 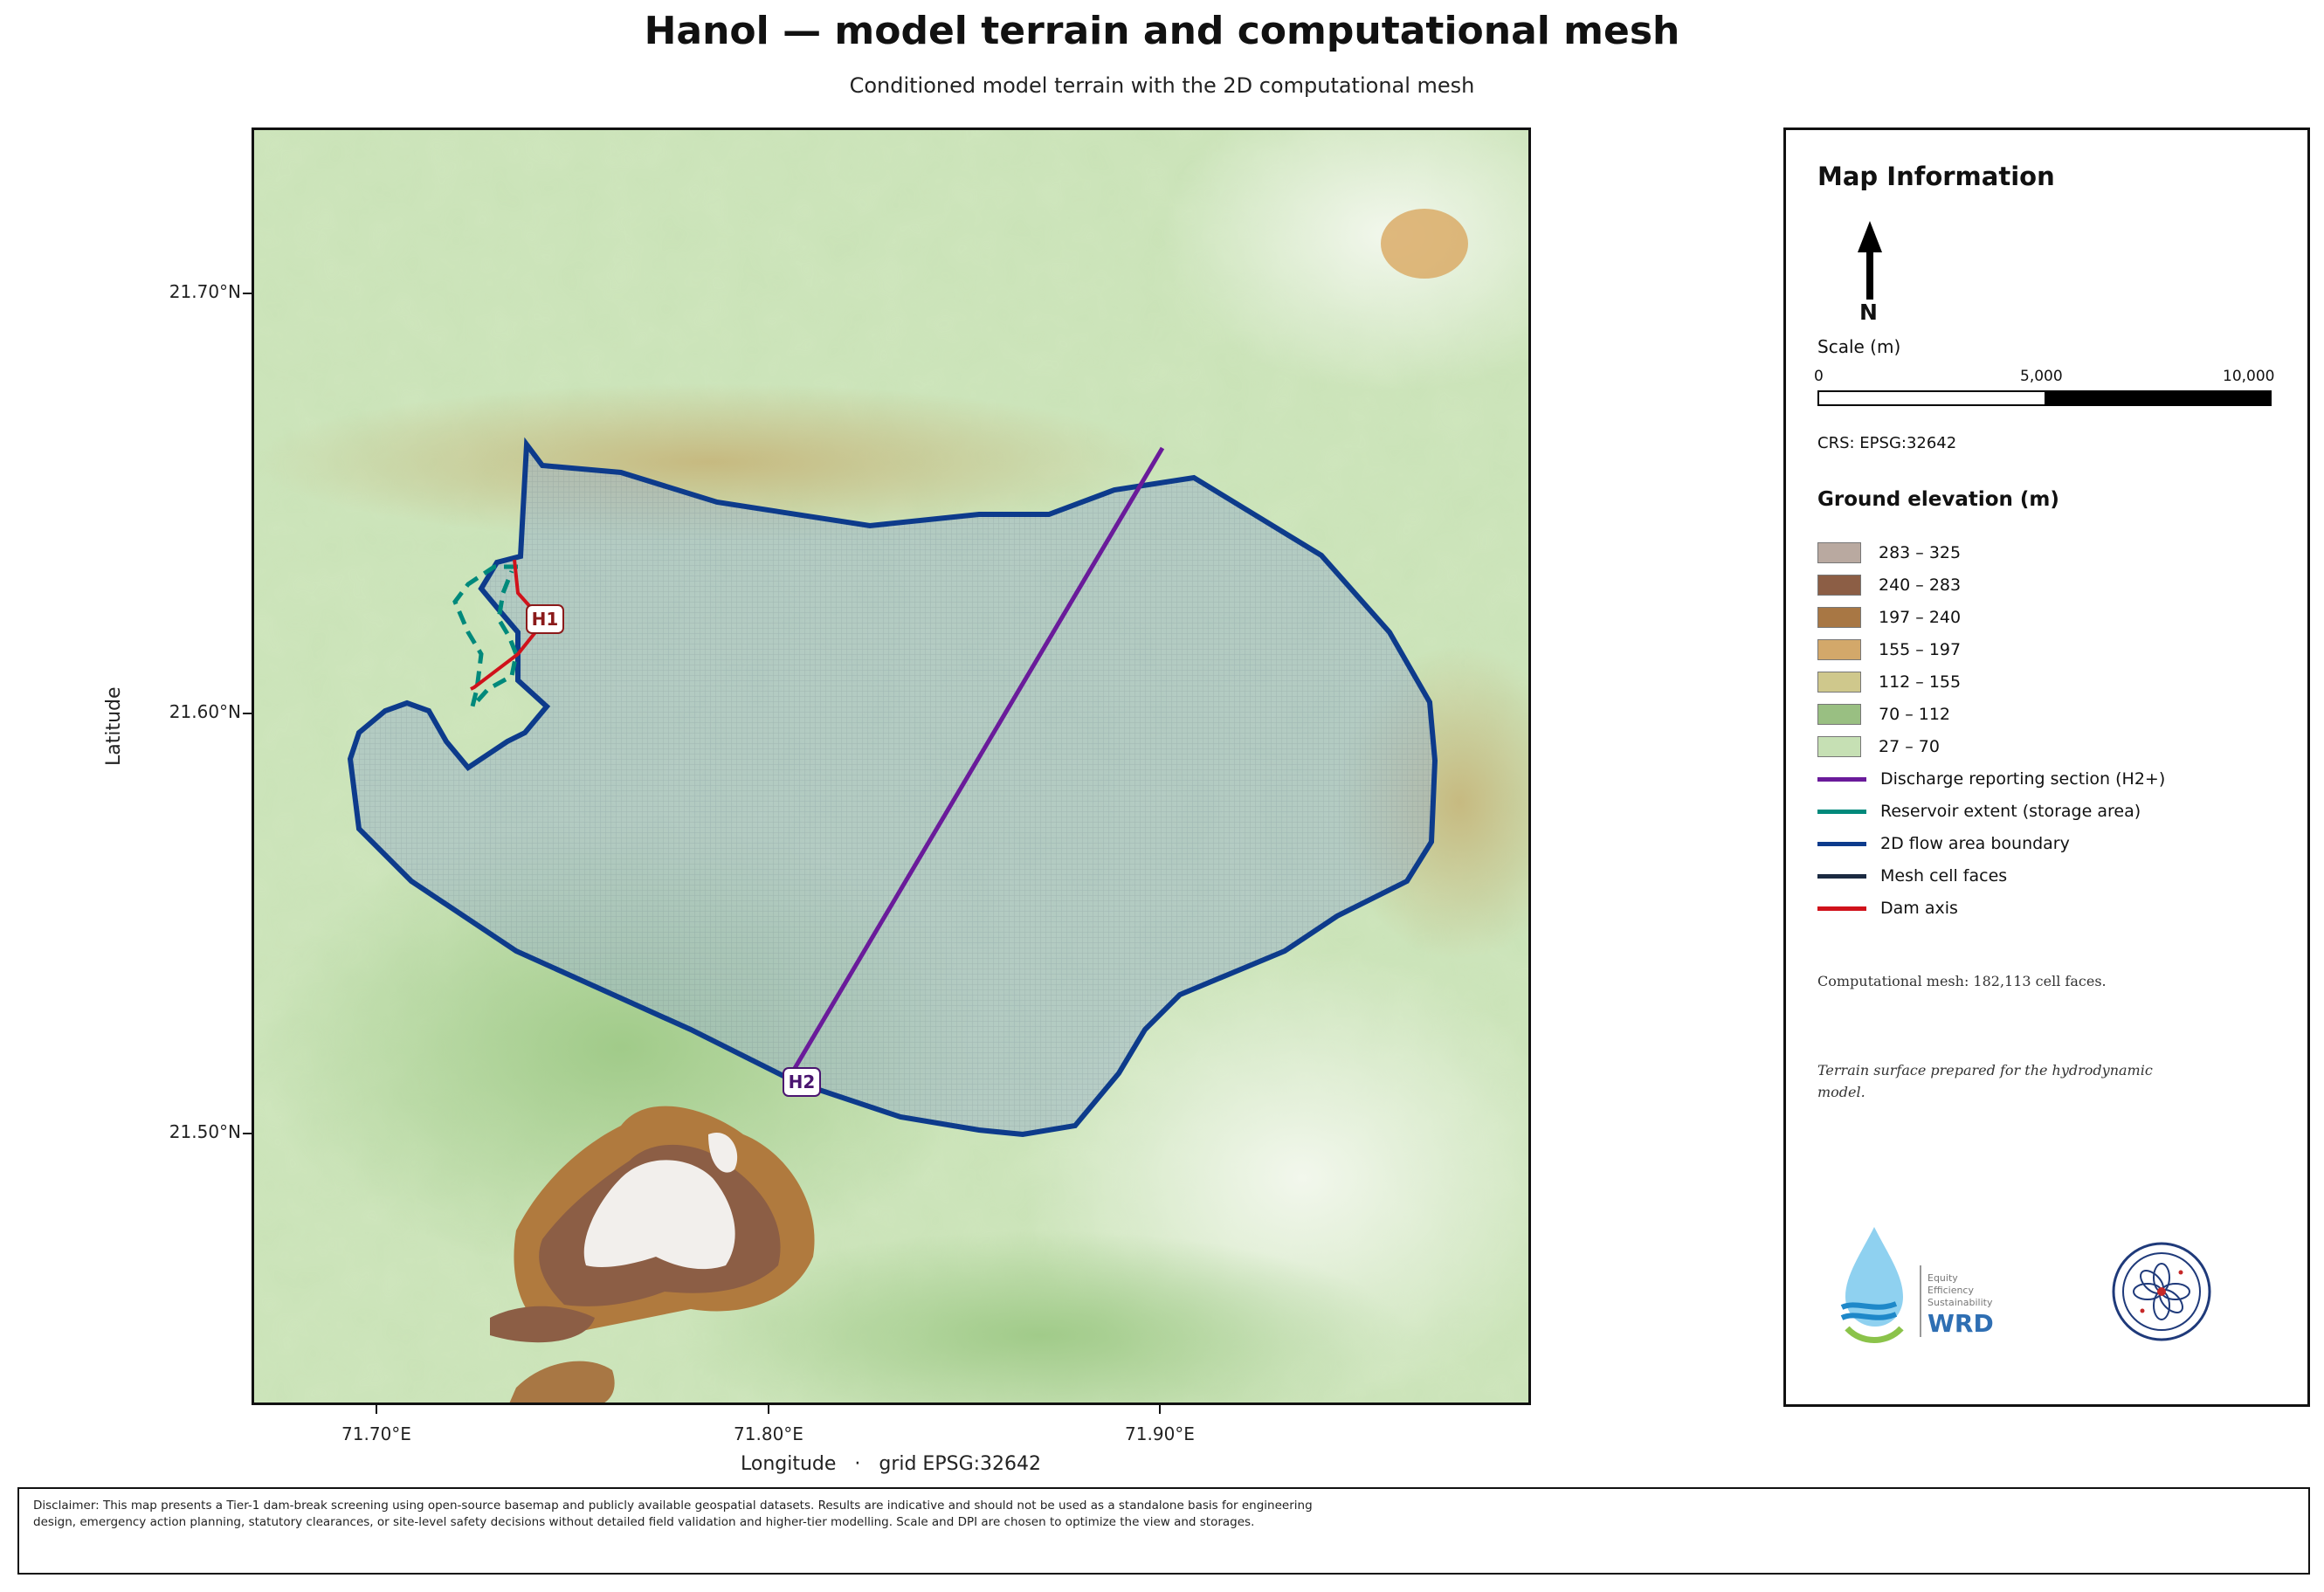 I want to click on marker-h2: H2, so click(x=802, y=1082).